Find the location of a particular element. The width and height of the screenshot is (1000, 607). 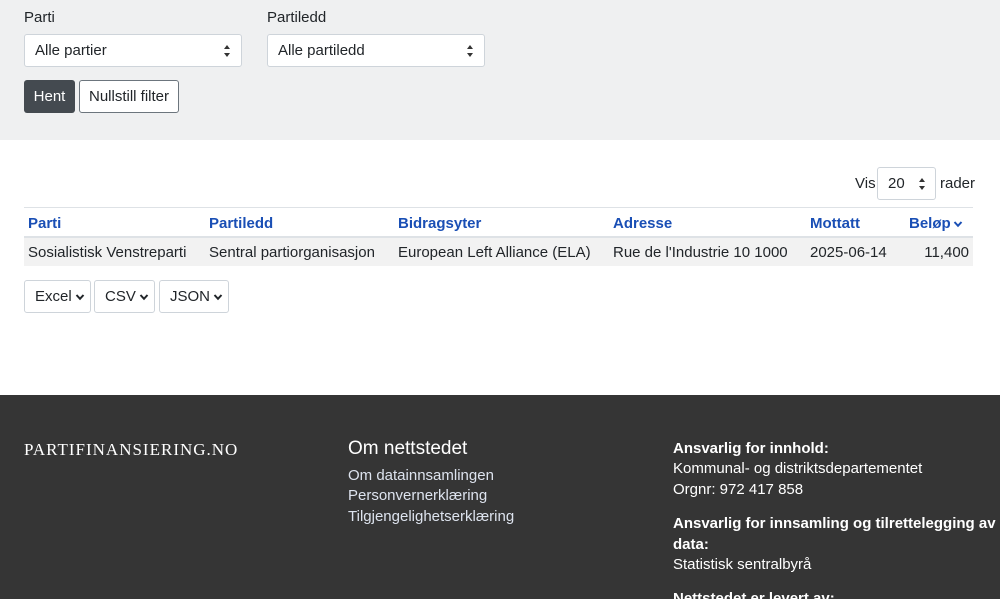

export-excel-button: Excel is located at coordinates (57, 296).